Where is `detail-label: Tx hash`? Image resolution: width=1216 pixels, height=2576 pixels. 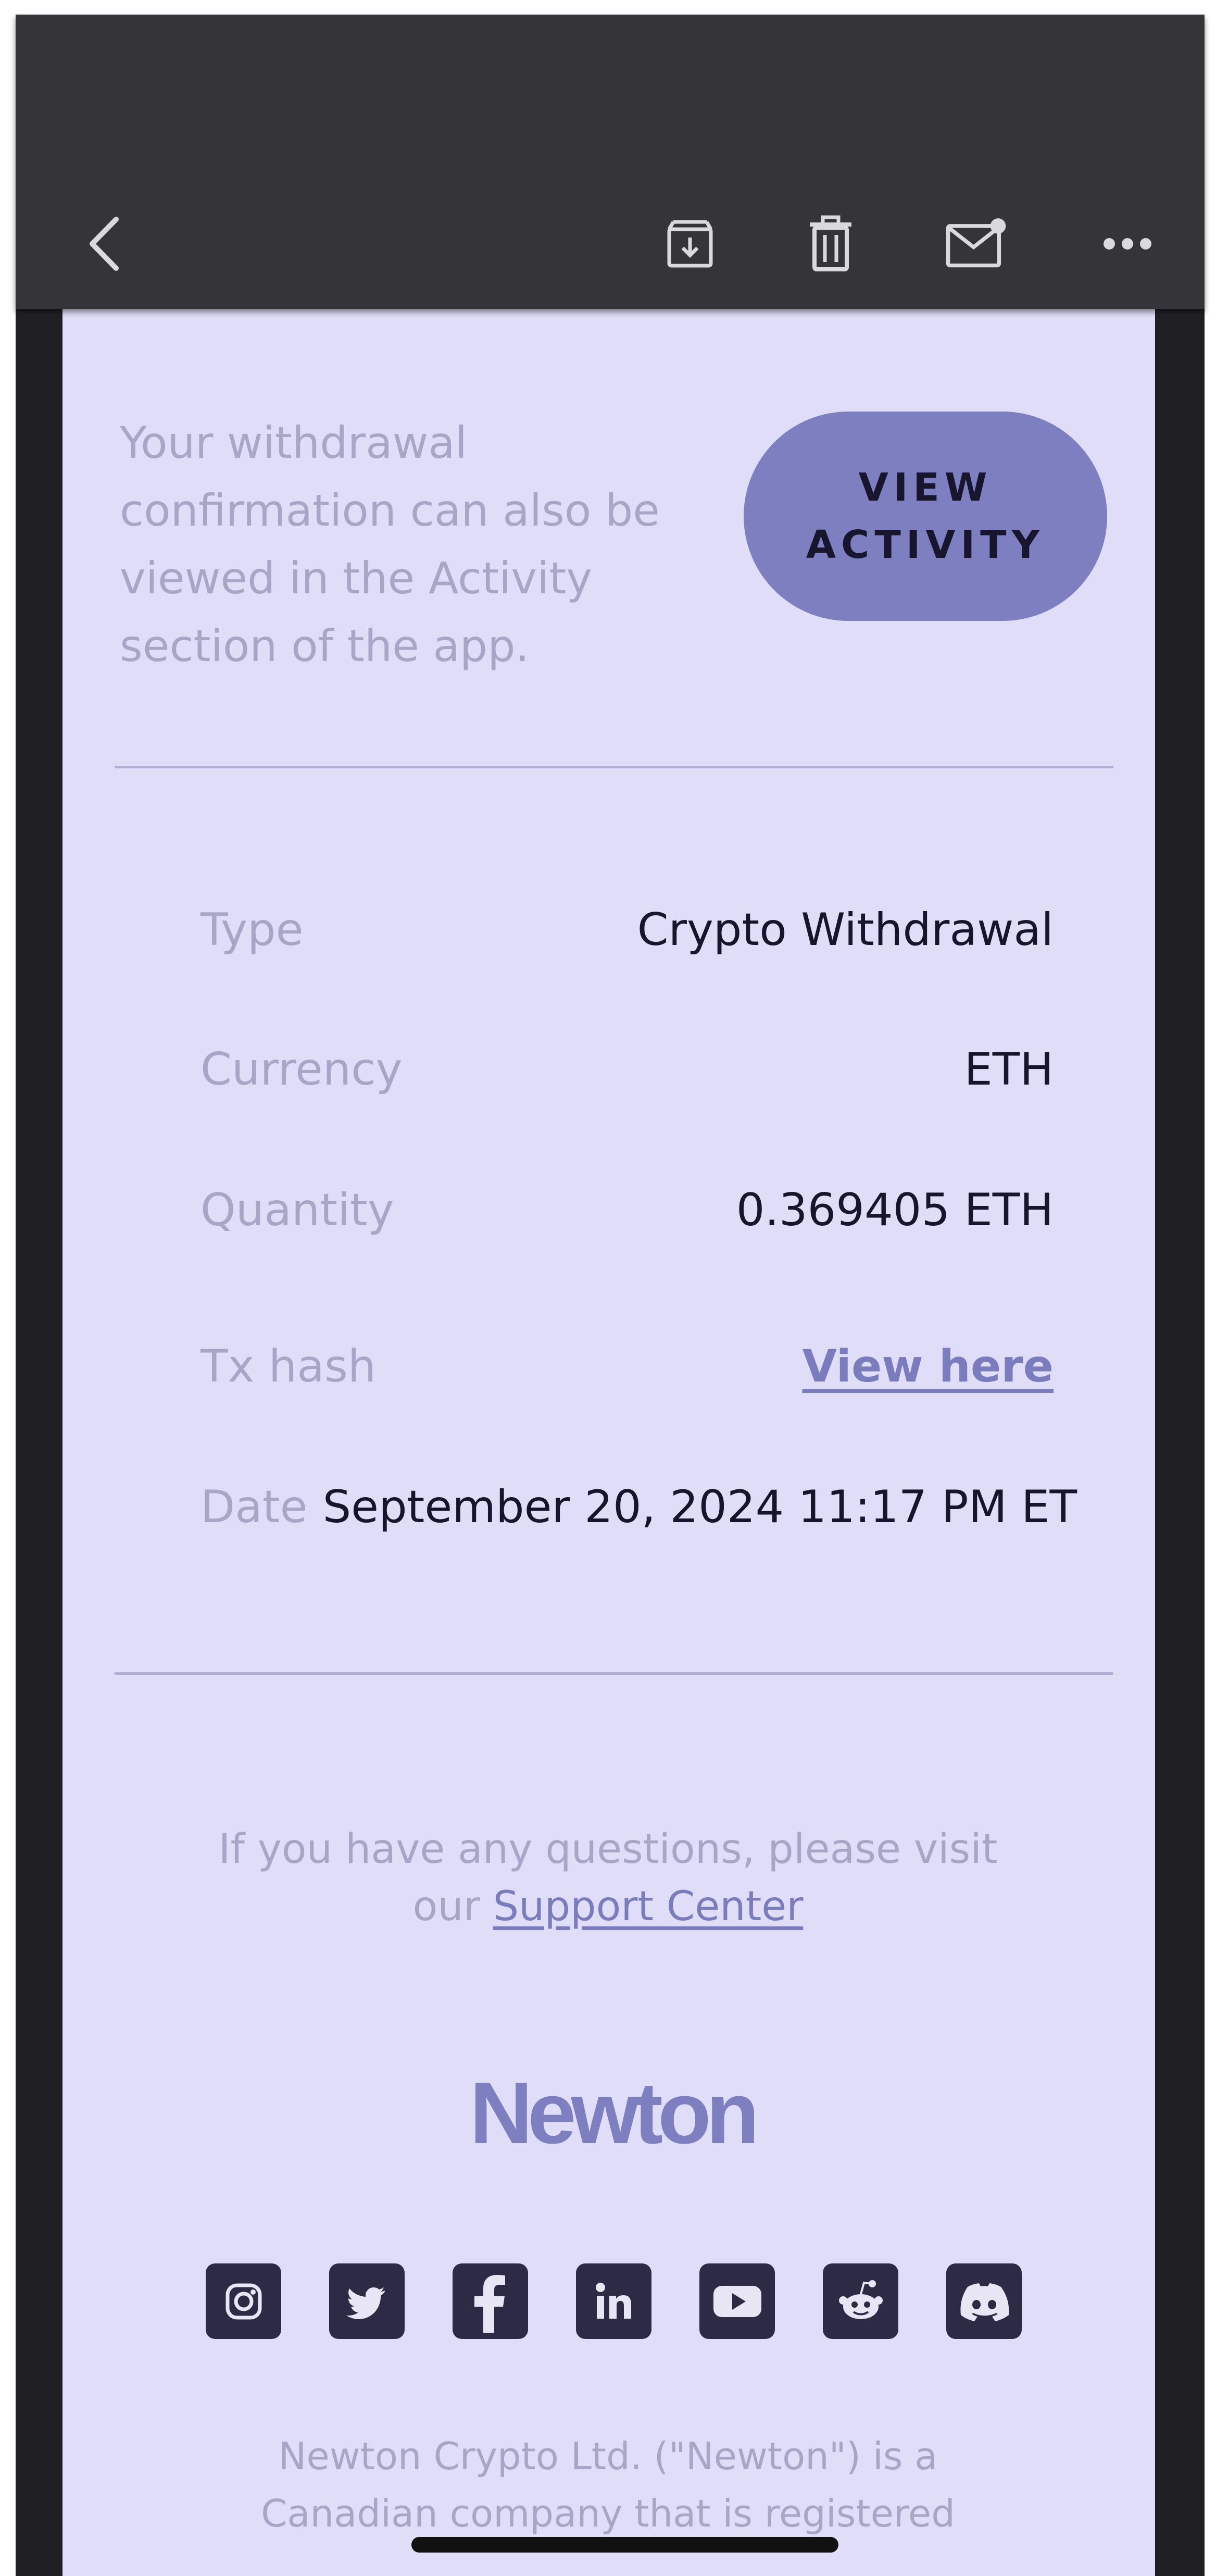
detail-label: Tx hash is located at coordinates (288, 1366).